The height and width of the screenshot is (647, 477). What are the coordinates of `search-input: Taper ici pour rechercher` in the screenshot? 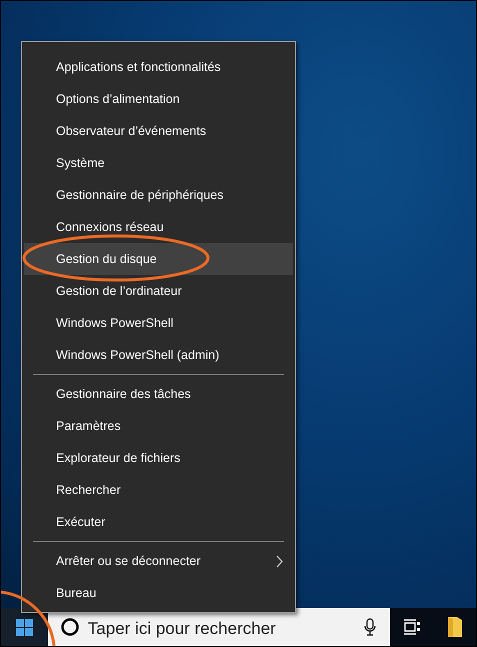 It's located at (222, 629).